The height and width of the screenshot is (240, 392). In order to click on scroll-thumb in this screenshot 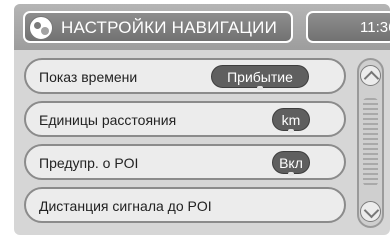, I will do `click(370, 142)`.